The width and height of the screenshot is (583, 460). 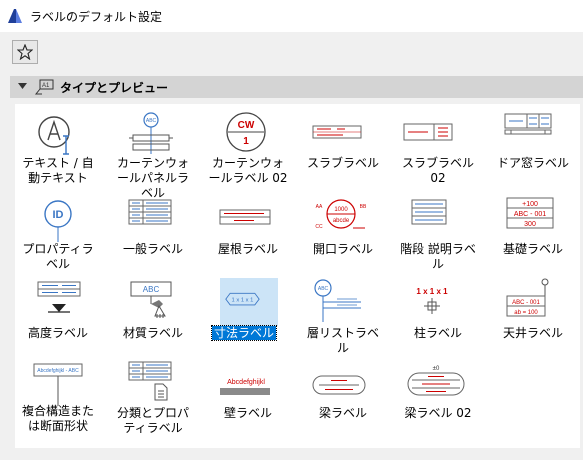 What do you see at coordinates (246, 125) in the screenshot?
I see `cw-text: CW` at bounding box center [246, 125].